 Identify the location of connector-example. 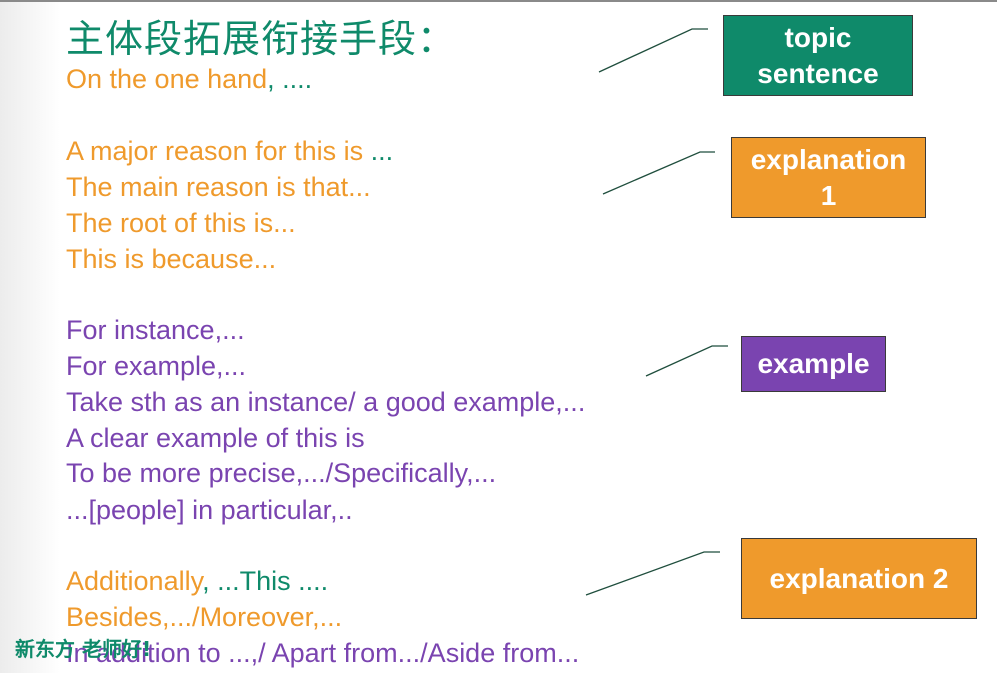
(686, 361).